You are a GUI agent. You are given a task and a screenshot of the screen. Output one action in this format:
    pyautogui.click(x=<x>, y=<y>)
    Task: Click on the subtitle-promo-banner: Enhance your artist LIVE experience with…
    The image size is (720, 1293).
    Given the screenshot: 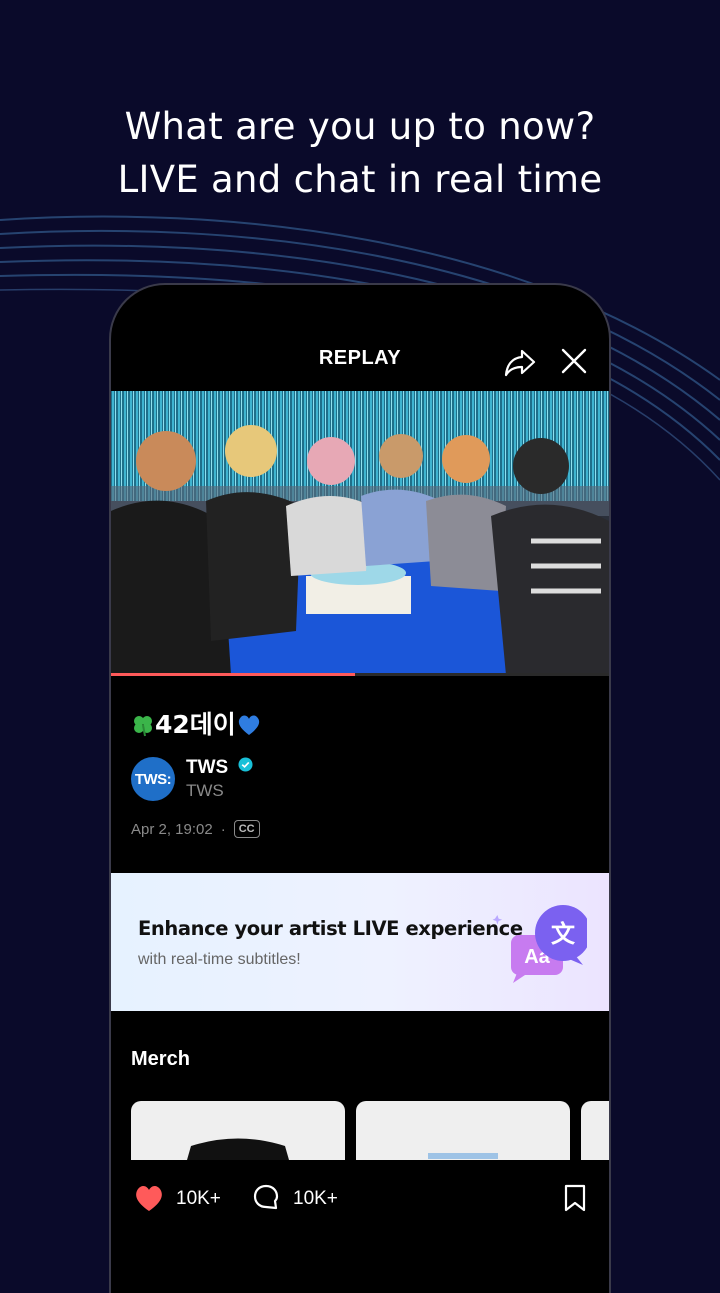 What is the action you would take?
    pyautogui.click(x=360, y=942)
    